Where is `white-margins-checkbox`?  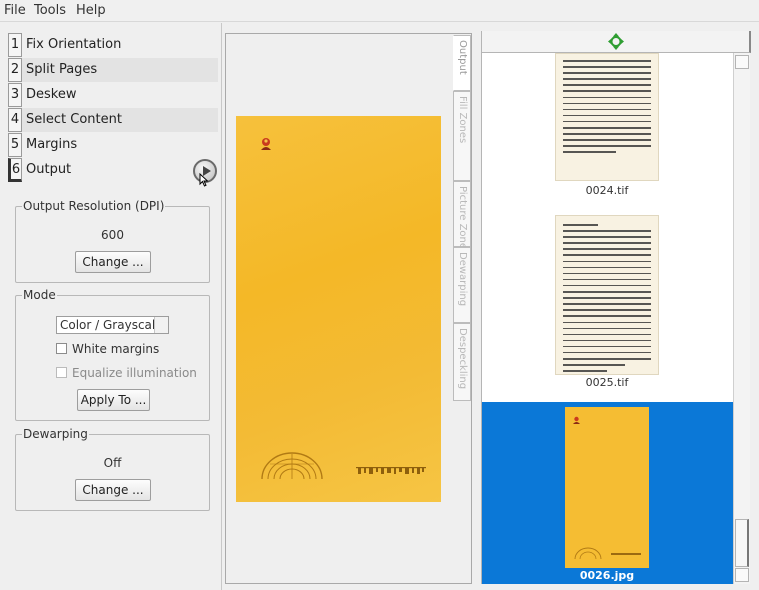
white-margins-checkbox is located at coordinates (61, 348).